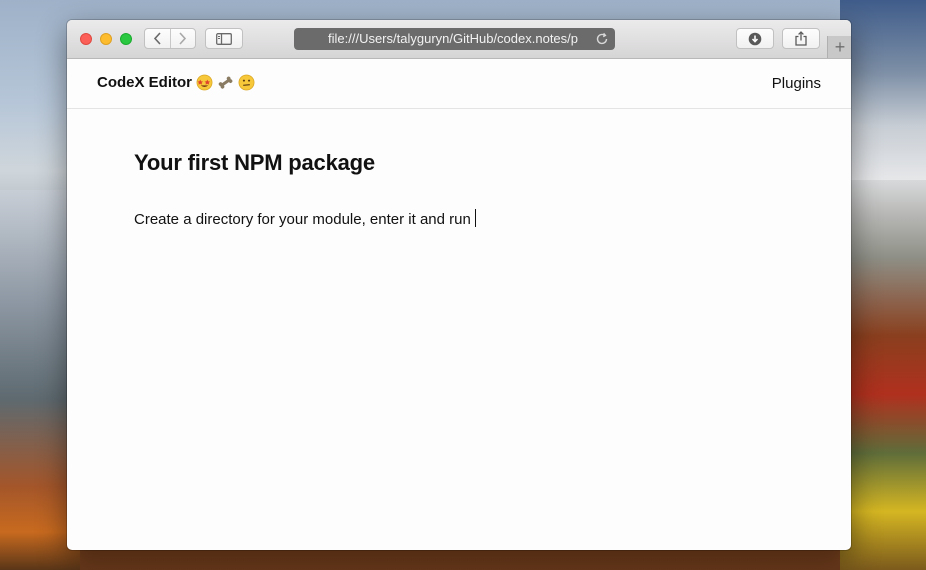 The height and width of the screenshot is (570, 926). What do you see at coordinates (86, 39) in the screenshot?
I see `close-window-button` at bounding box center [86, 39].